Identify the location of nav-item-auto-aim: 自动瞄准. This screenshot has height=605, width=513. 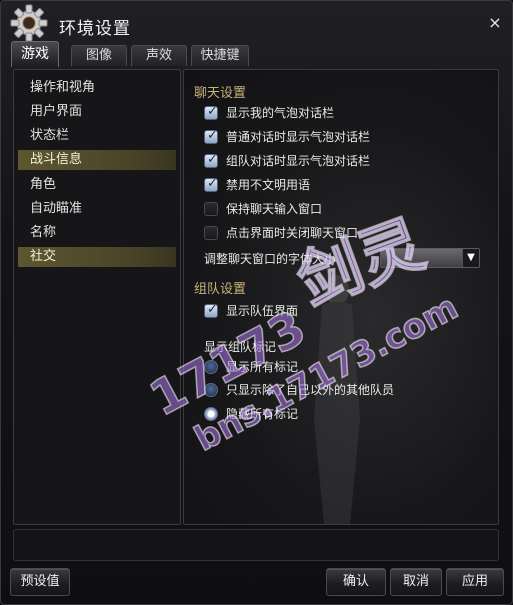
(97, 209).